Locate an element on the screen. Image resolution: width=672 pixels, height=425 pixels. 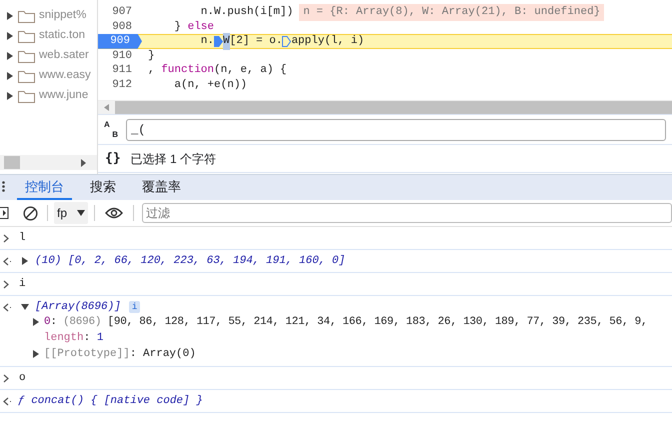
code-text: [2] = o. is located at coordinates (256, 41).